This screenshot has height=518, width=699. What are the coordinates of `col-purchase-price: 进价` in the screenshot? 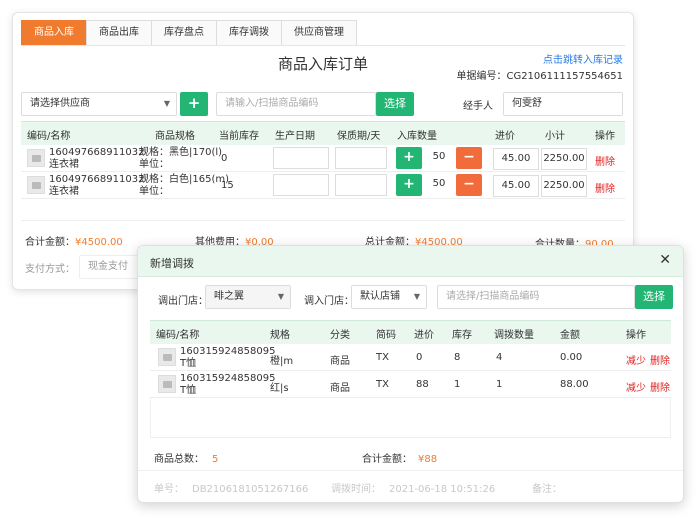 It's located at (424, 335).